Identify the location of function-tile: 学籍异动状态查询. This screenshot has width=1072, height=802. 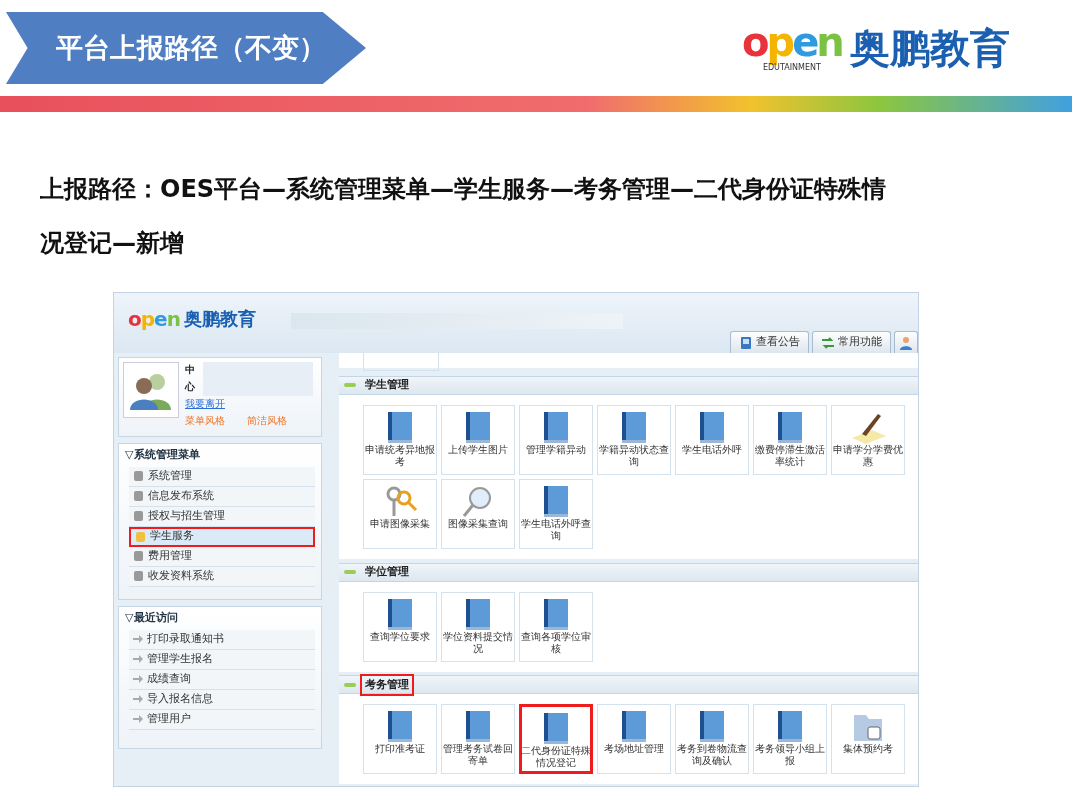
(634, 439).